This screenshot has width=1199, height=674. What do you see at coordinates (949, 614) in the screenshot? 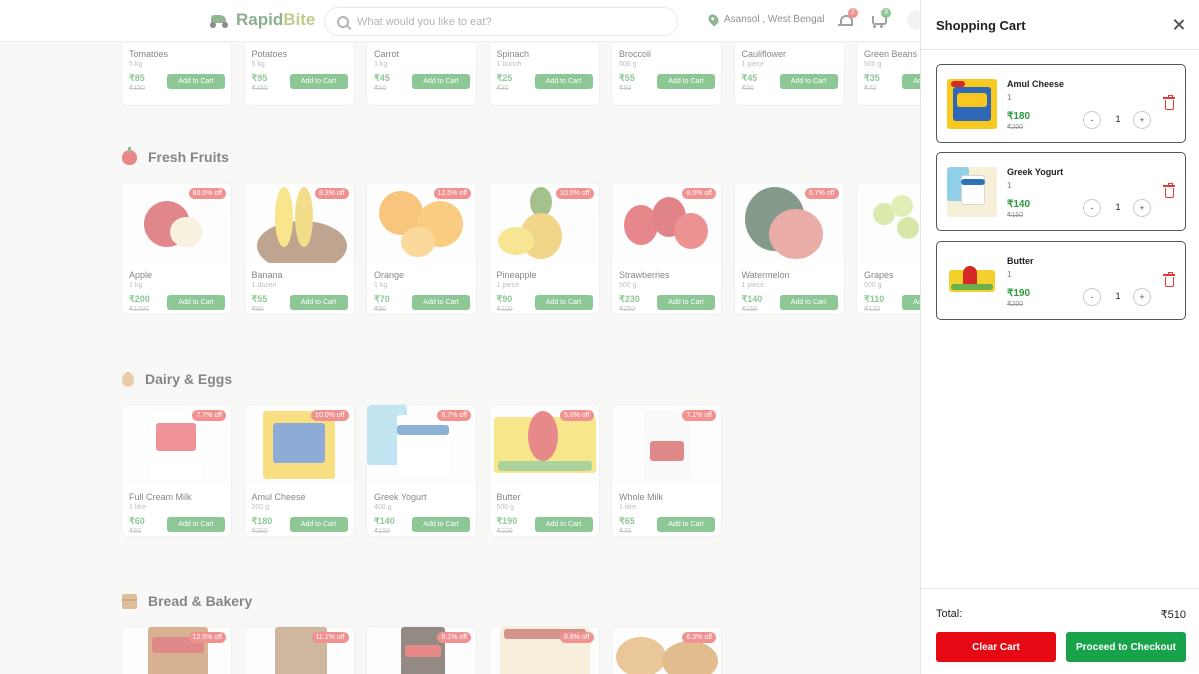
I see `total-label: Total:` at bounding box center [949, 614].